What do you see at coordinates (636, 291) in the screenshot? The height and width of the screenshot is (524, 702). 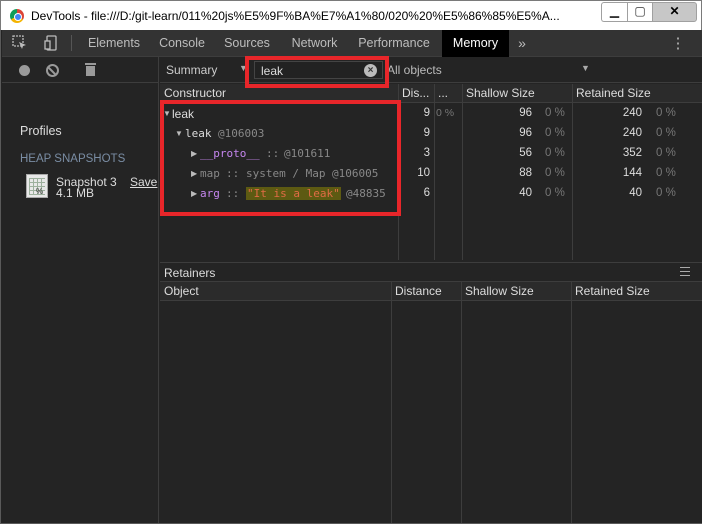 I see `col-ret-retained-size: Retained Size` at bounding box center [636, 291].